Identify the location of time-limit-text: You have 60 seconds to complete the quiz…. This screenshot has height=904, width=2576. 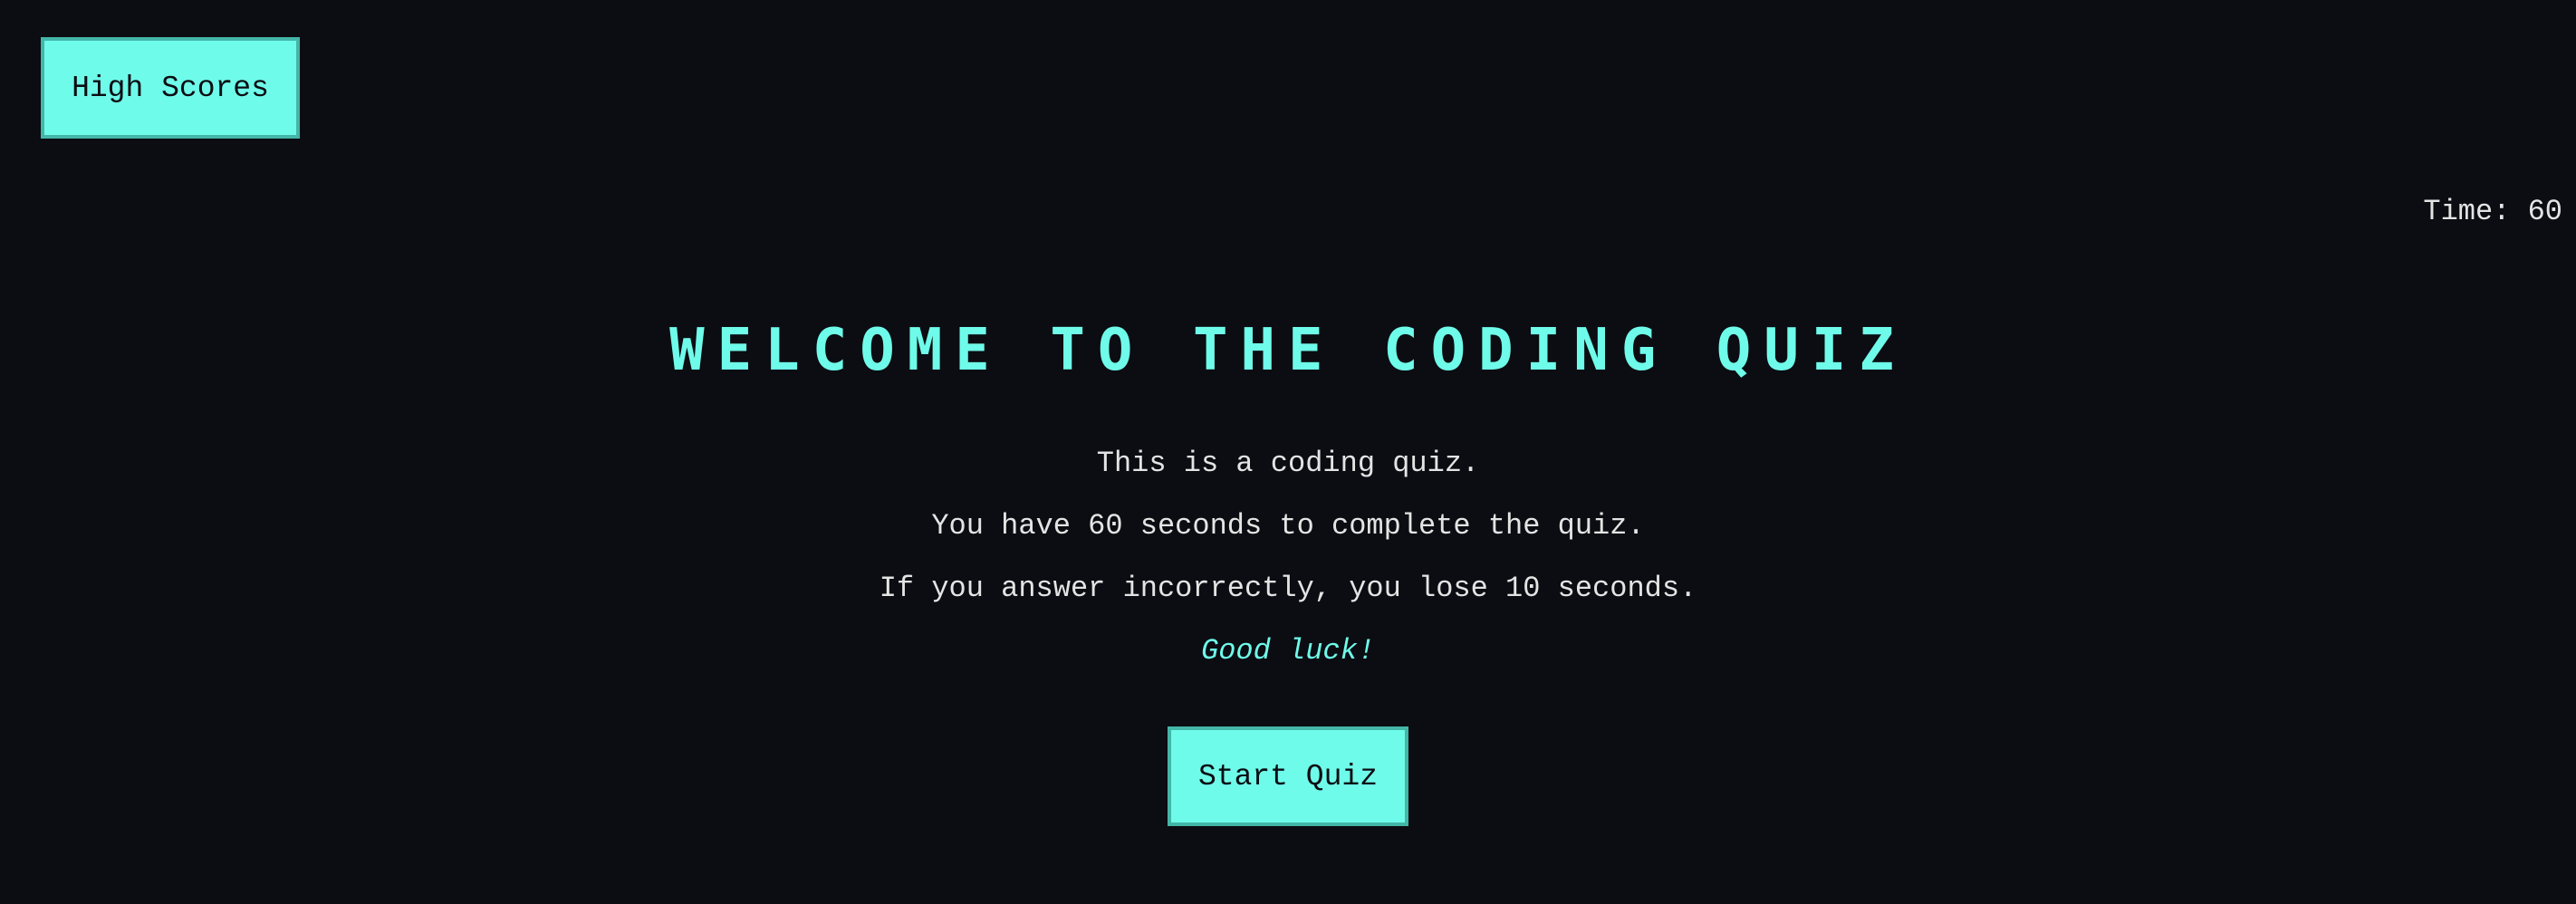
(1288, 526).